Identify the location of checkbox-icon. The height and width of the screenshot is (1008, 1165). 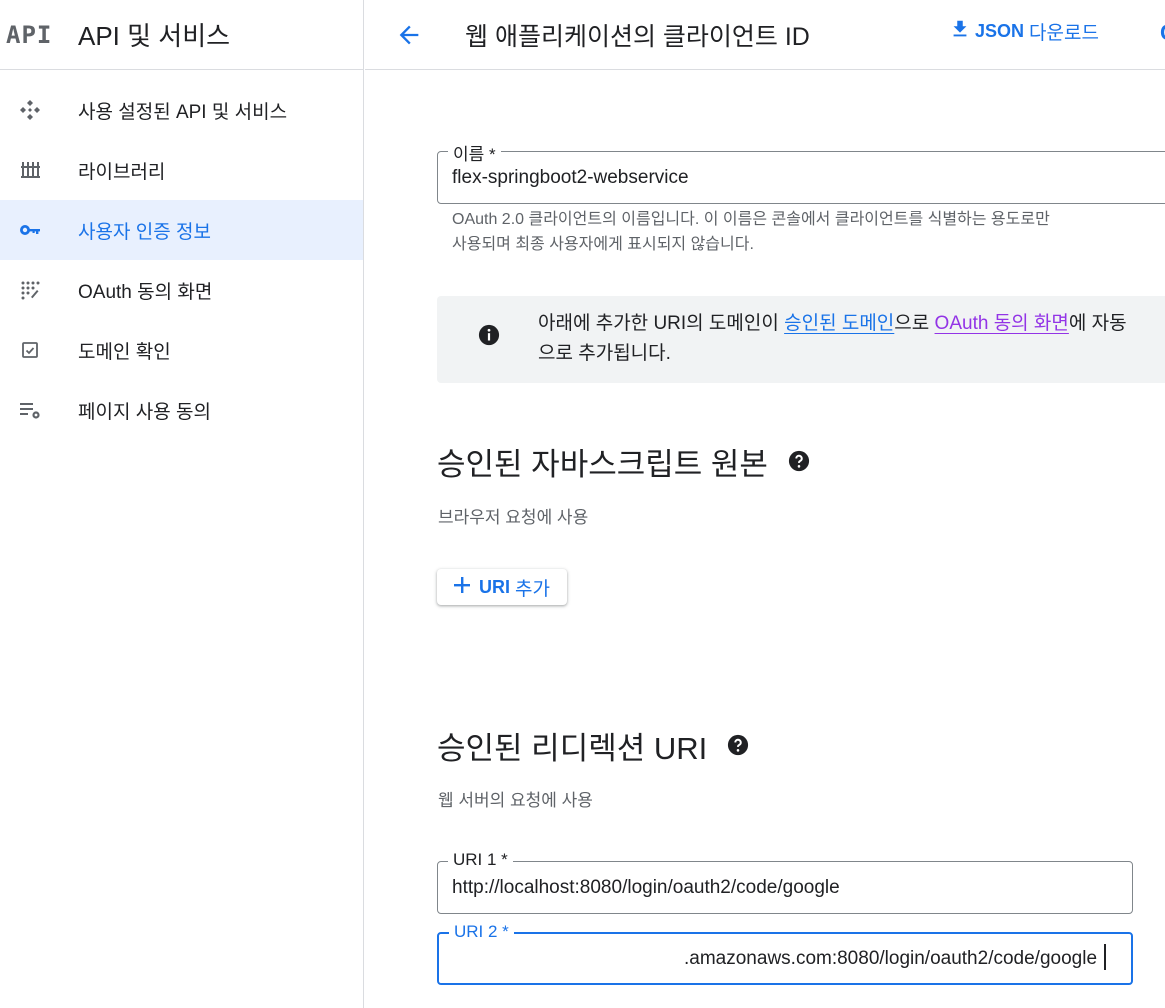
(39, 350).